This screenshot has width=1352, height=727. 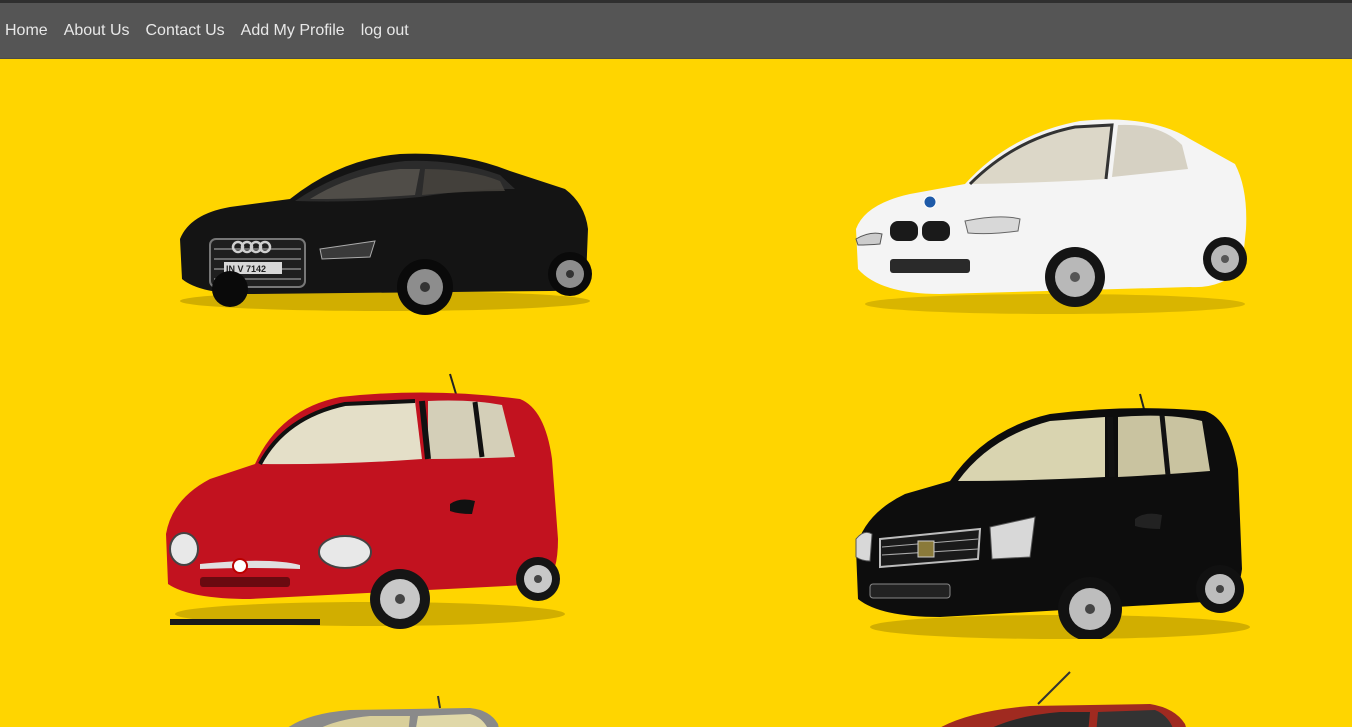 What do you see at coordinates (365, 499) in the screenshot?
I see `car-image-red-hatchback` at bounding box center [365, 499].